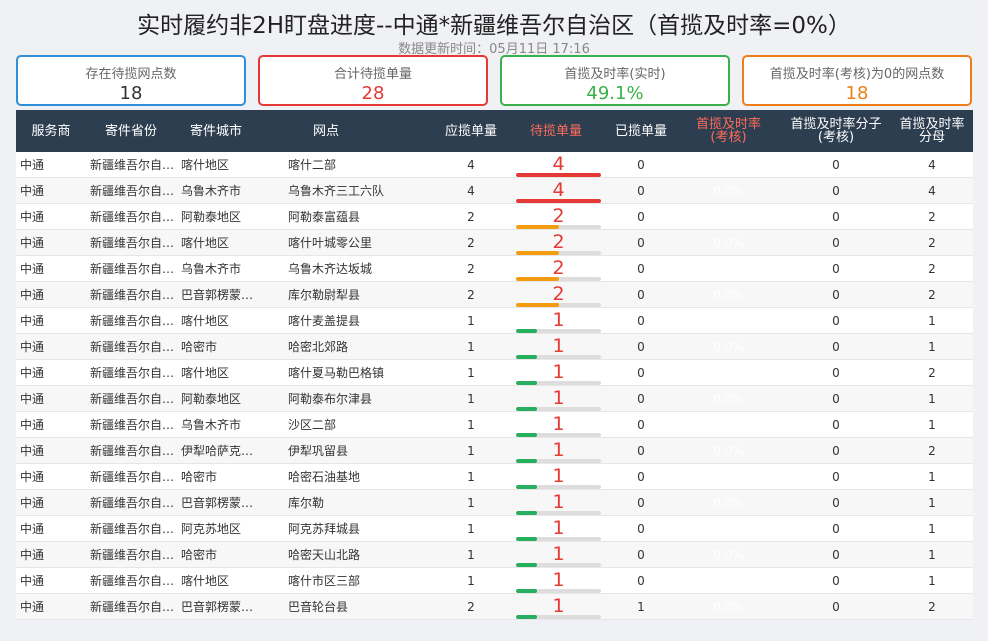 This screenshot has width=988, height=641. Describe the element at coordinates (494, 477) in the screenshot. I see `table-row: 中通 新疆维吾尔自… 哈密市 哈密石油基地 1 1 0 0.0% 0 1` at that location.